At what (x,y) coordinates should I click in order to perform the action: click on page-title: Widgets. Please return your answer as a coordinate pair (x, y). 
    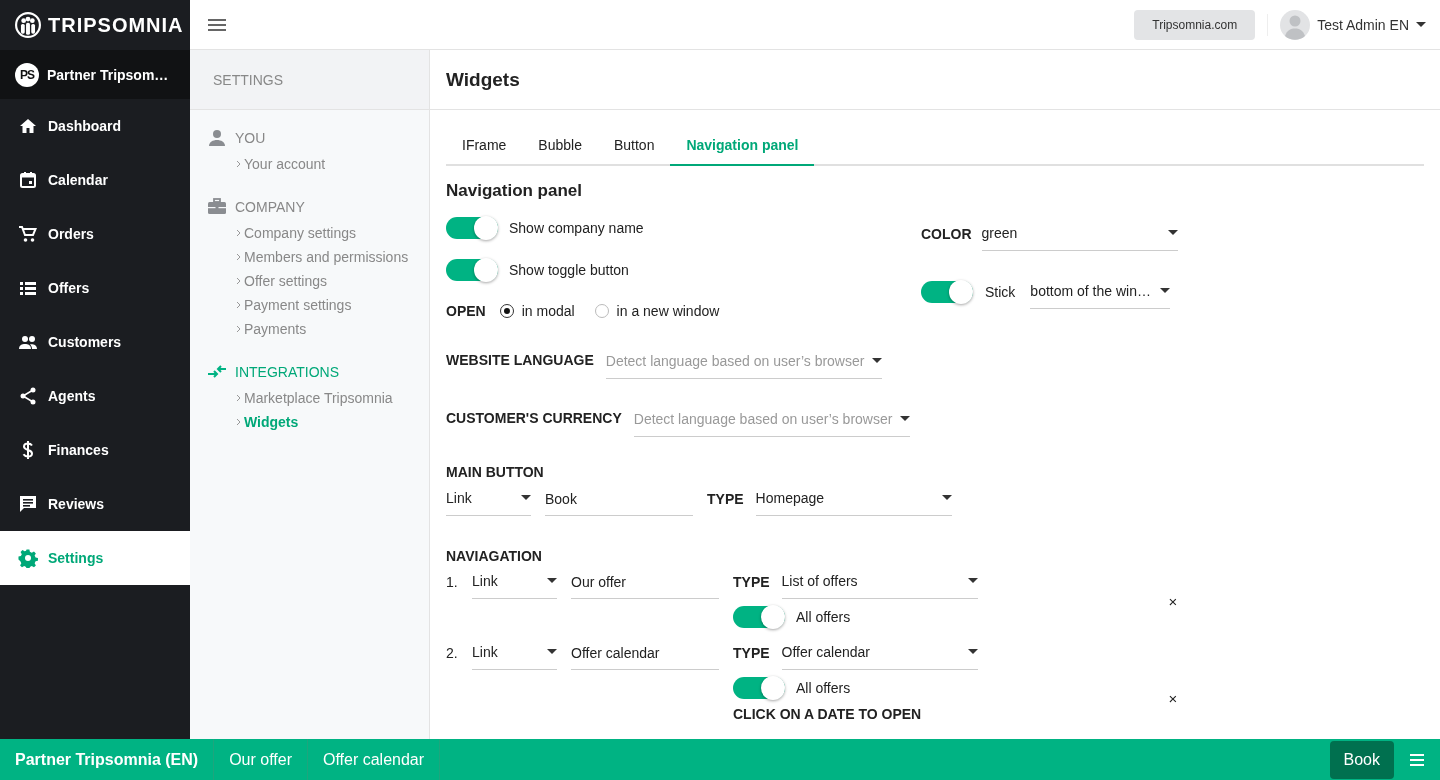
    Looking at the image, I should click on (483, 79).